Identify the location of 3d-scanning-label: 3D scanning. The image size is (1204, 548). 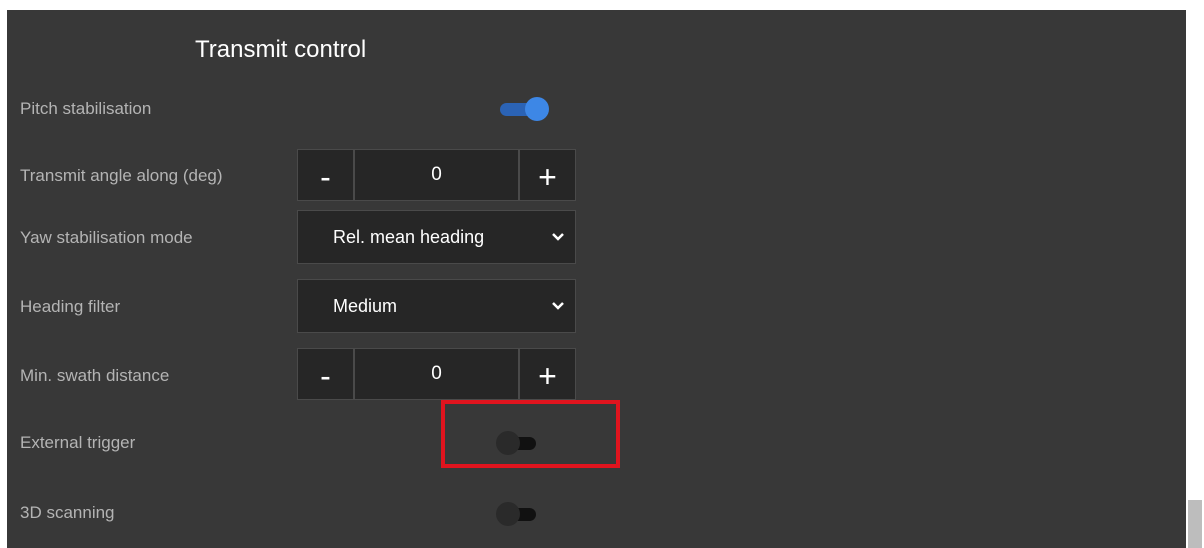
(67, 512).